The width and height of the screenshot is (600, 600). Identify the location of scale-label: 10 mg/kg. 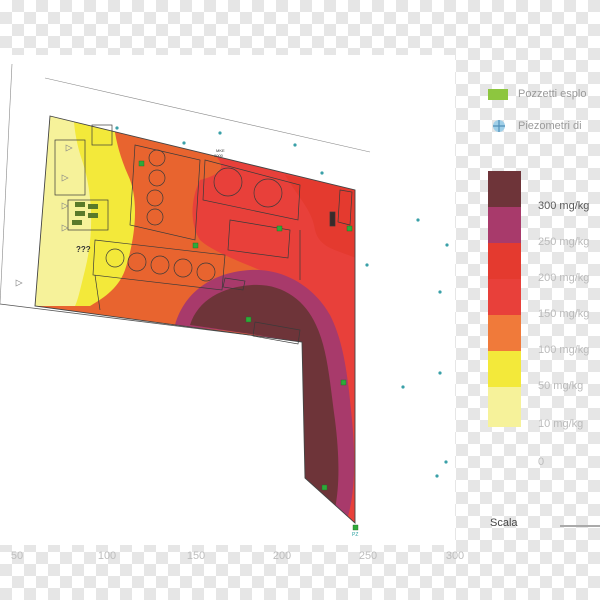
(561, 424).